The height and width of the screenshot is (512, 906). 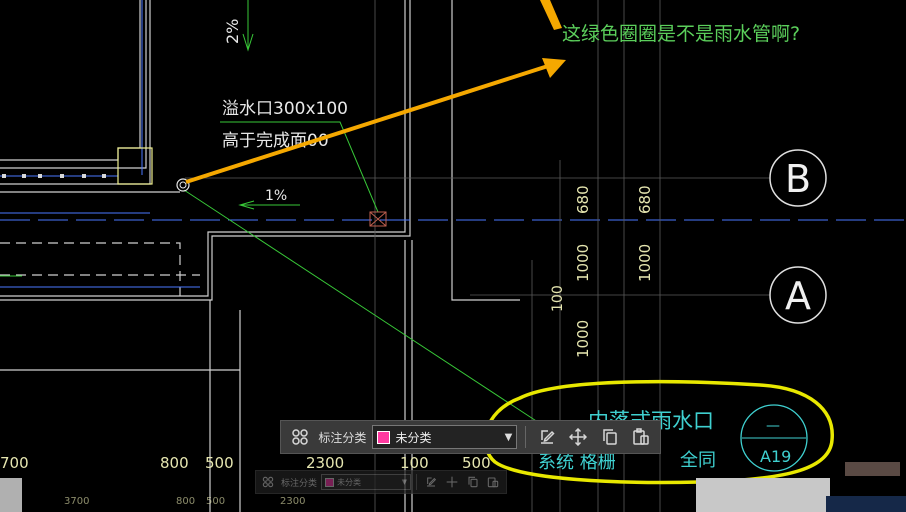 I want to click on move-icon-ghost, so click(x=451, y=482).